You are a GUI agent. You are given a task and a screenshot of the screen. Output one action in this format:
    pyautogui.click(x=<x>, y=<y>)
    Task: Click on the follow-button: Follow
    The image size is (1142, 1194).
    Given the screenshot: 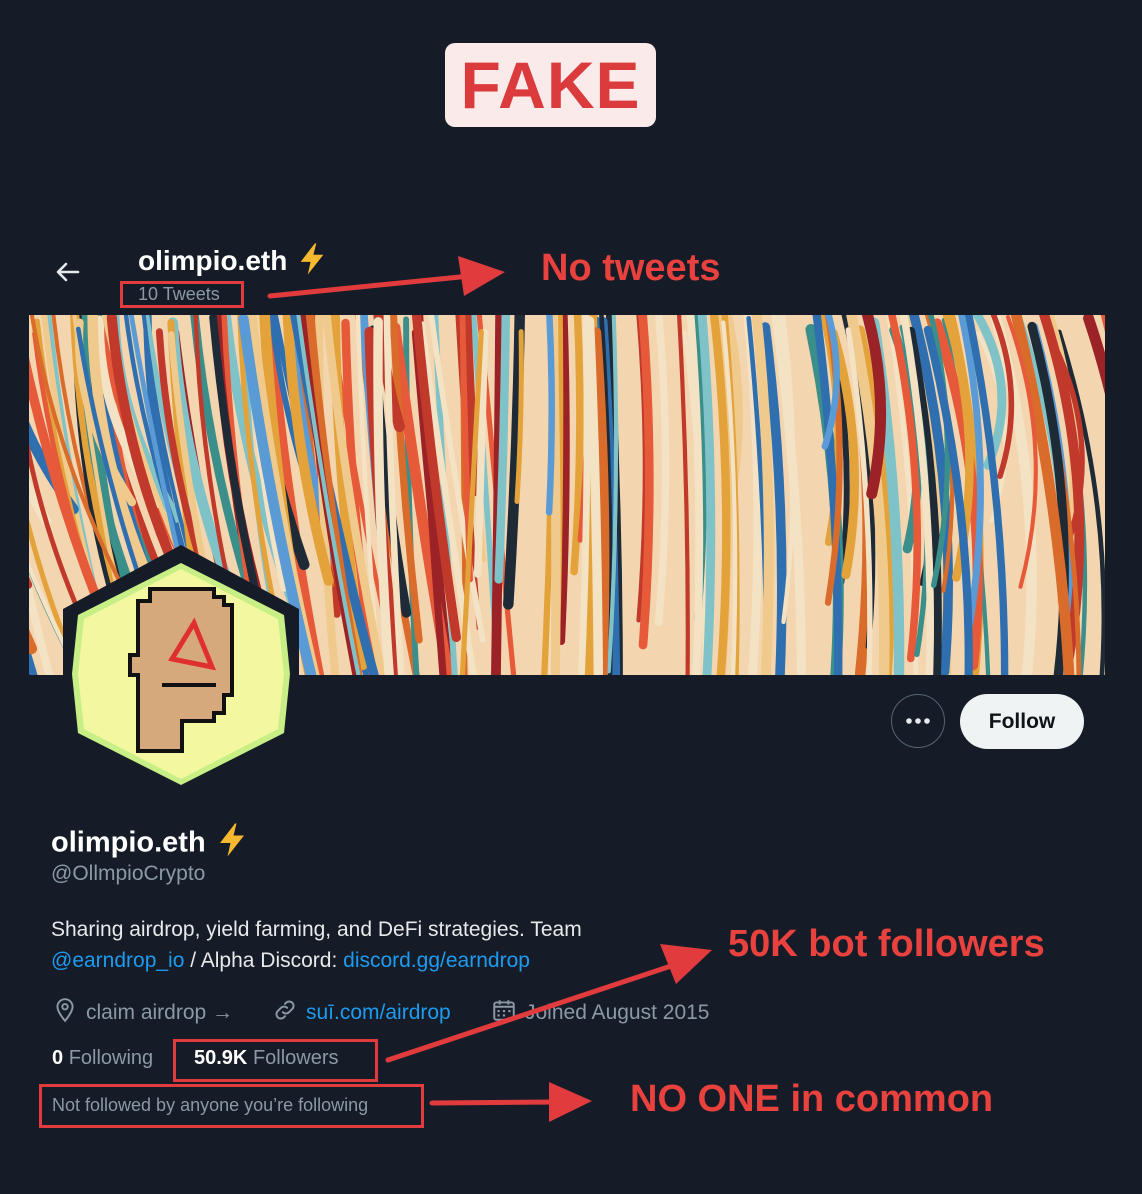 What is the action you would take?
    pyautogui.click(x=1022, y=721)
    